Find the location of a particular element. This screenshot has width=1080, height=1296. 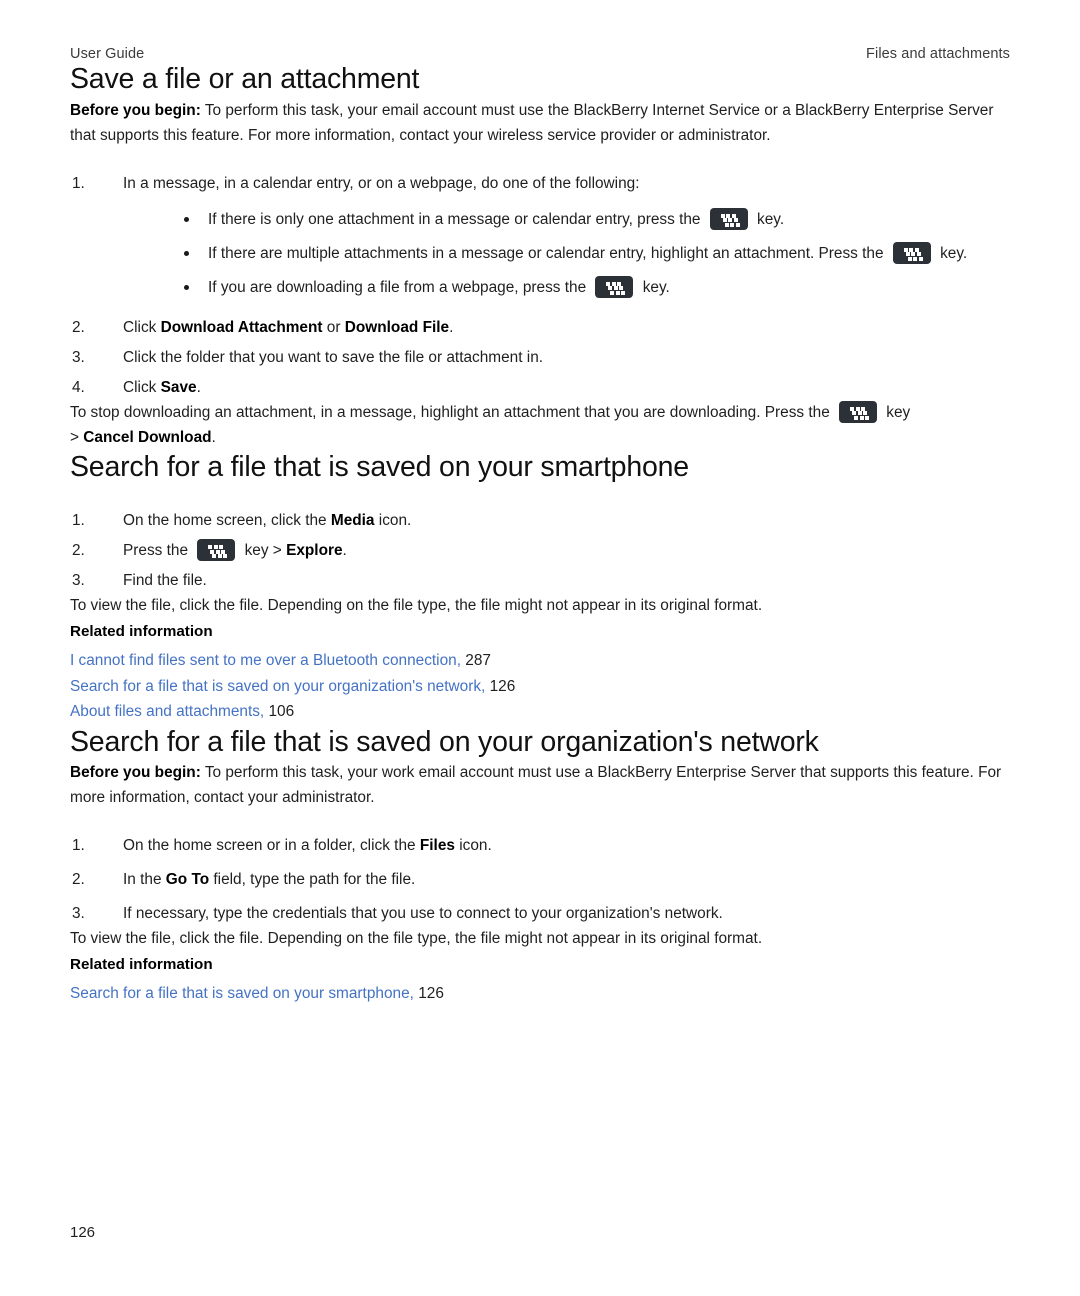

step-text-pre: In the is located at coordinates (144, 880).